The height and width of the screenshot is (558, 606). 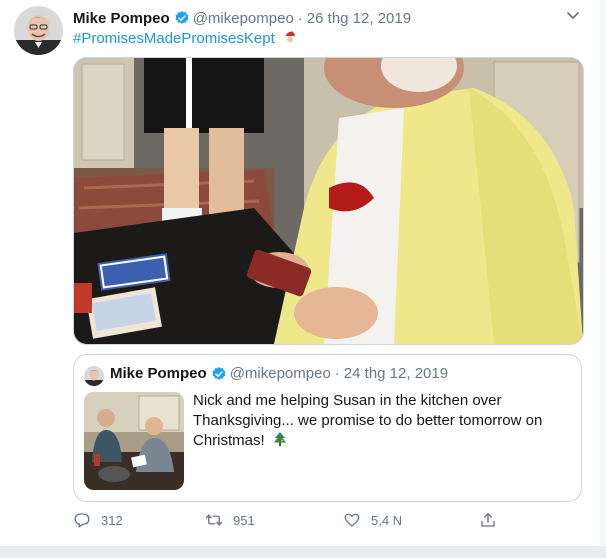 What do you see at coordinates (158, 373) in the screenshot?
I see `quoted-author-name: Mike Pompeo` at bounding box center [158, 373].